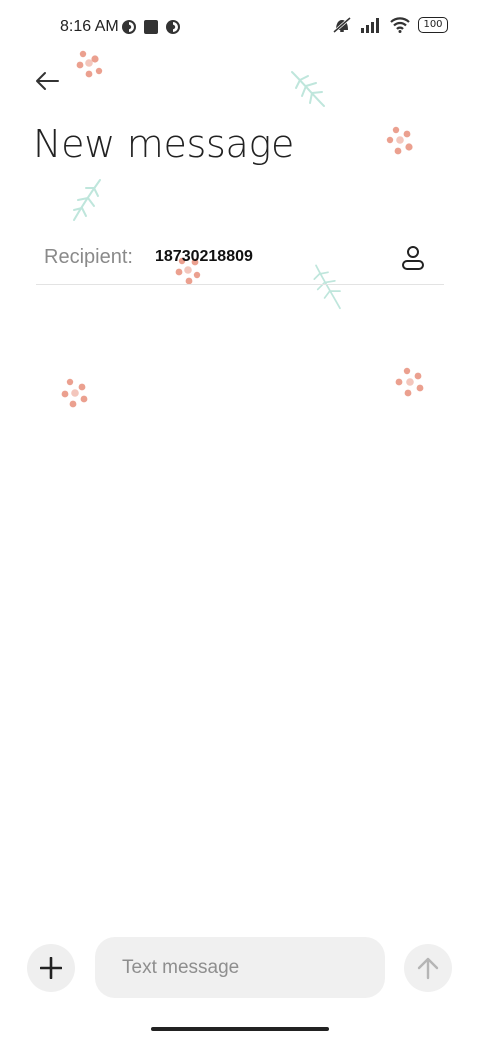 The height and width of the screenshot is (1040, 480). I want to click on wifi-icon, so click(400, 25).